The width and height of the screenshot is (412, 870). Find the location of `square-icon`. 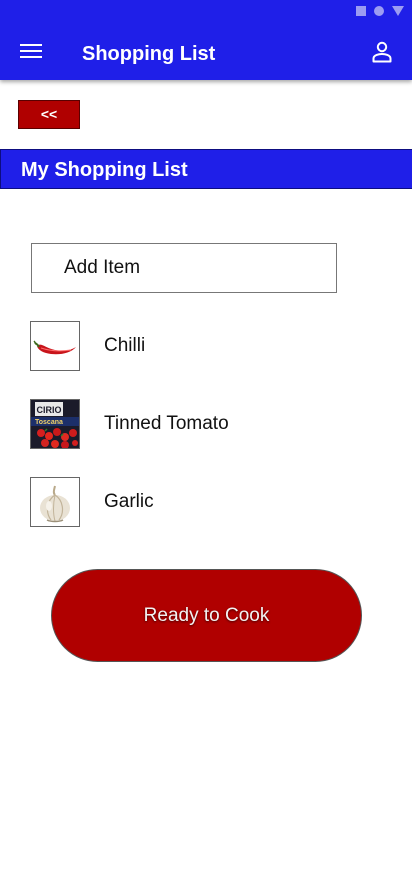

square-icon is located at coordinates (361, 11).